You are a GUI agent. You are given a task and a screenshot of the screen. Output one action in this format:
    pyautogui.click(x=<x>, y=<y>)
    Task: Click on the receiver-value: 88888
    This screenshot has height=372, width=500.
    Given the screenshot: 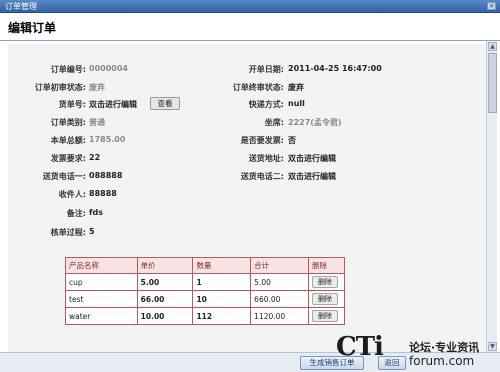 What is the action you would take?
    pyautogui.click(x=103, y=193)
    